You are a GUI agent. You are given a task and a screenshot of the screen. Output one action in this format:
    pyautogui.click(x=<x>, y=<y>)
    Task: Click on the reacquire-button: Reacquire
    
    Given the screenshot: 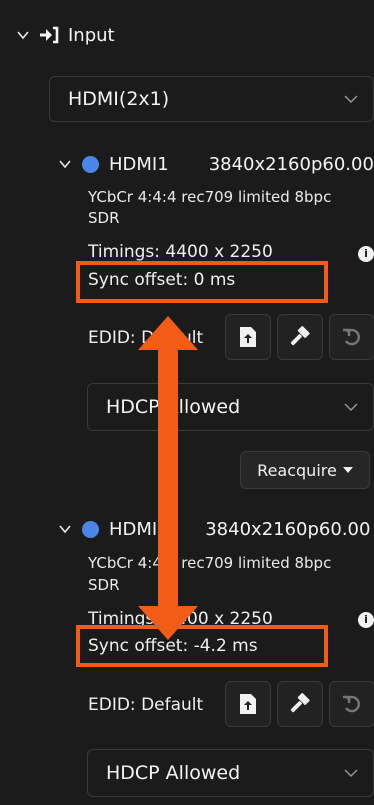 What is the action you would take?
    pyautogui.click(x=305, y=470)
    